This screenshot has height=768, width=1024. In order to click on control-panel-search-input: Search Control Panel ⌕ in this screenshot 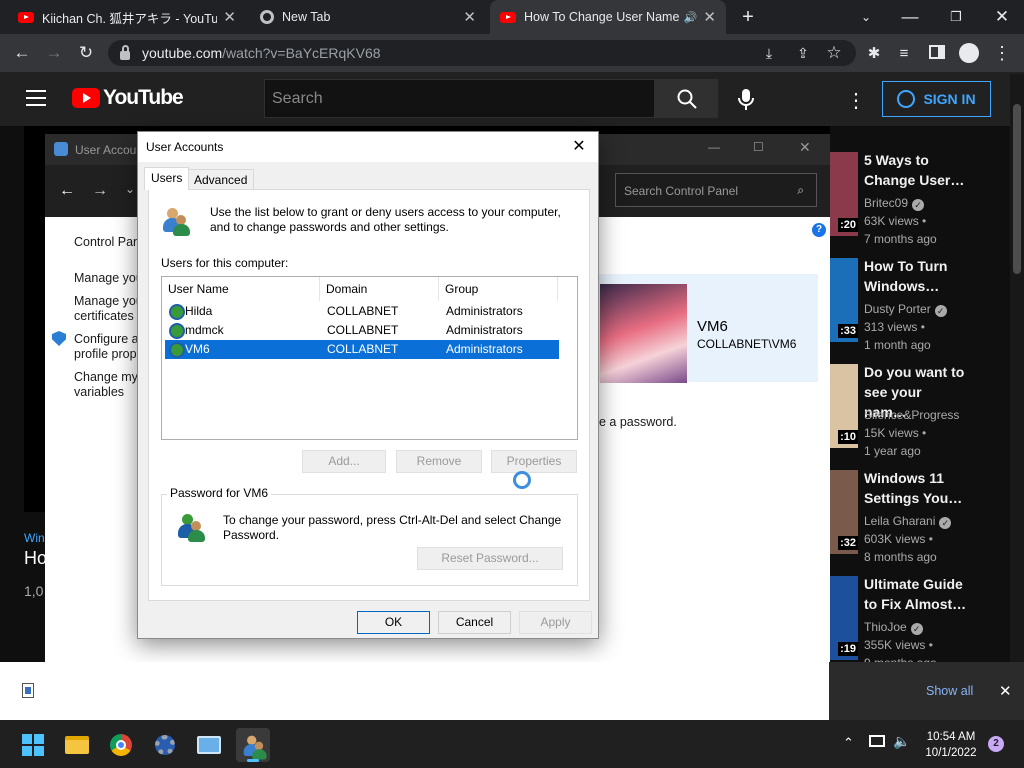, I will do `click(716, 190)`.